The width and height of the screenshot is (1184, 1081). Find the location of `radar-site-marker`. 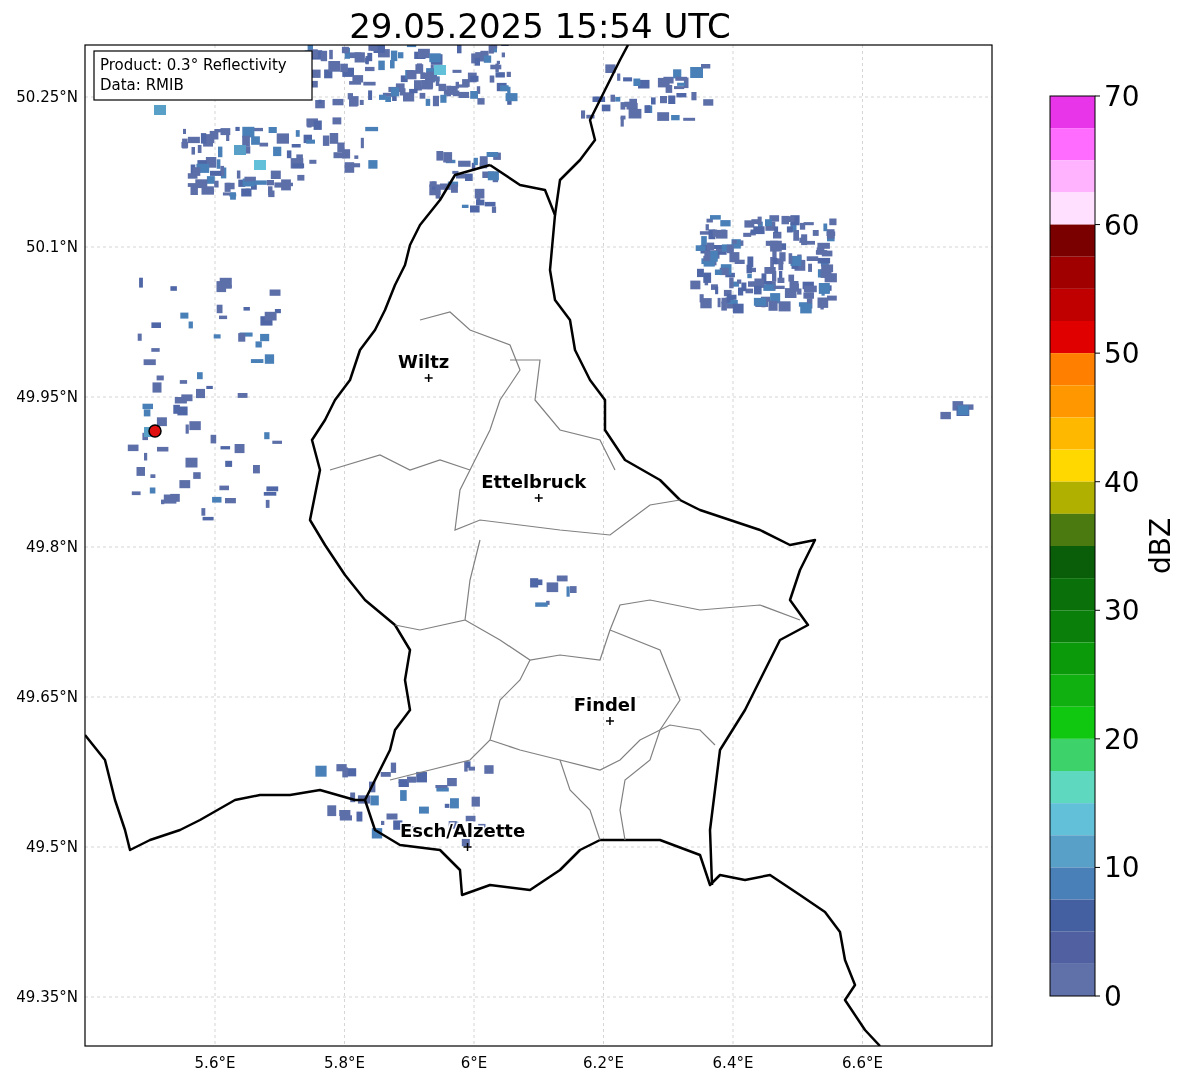

radar-site-marker is located at coordinates (155, 431).